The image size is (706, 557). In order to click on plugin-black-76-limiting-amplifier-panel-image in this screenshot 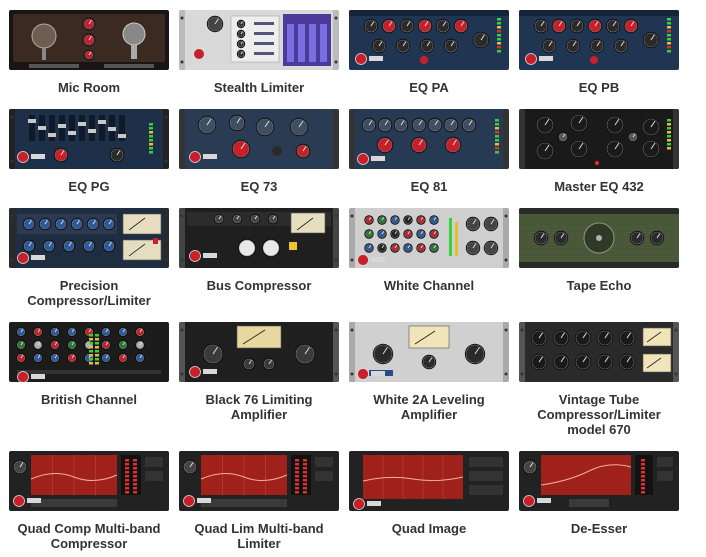, I will do `click(259, 352)`.